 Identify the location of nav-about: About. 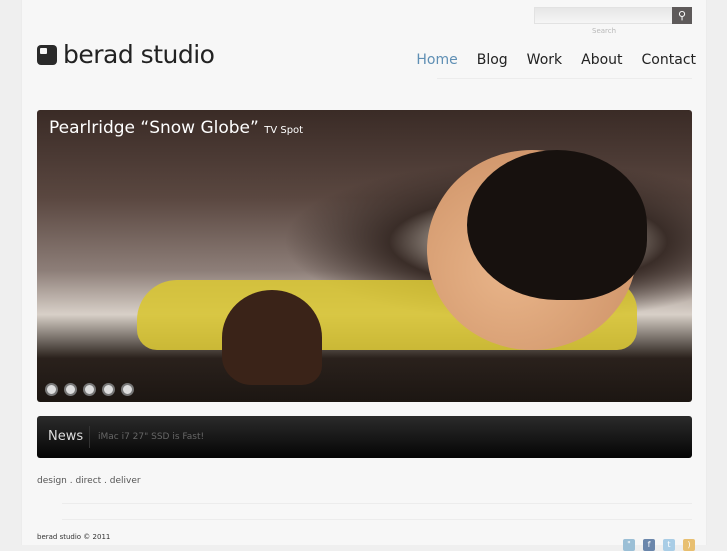
(601, 60).